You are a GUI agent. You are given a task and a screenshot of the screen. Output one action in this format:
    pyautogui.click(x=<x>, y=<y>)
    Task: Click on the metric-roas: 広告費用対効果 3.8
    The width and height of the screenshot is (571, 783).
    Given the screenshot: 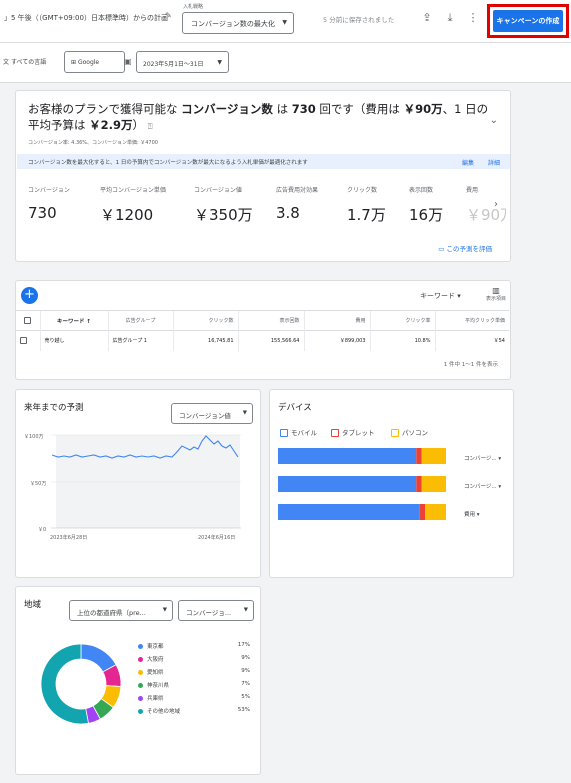 What is the action you would take?
    pyautogui.click(x=297, y=203)
    